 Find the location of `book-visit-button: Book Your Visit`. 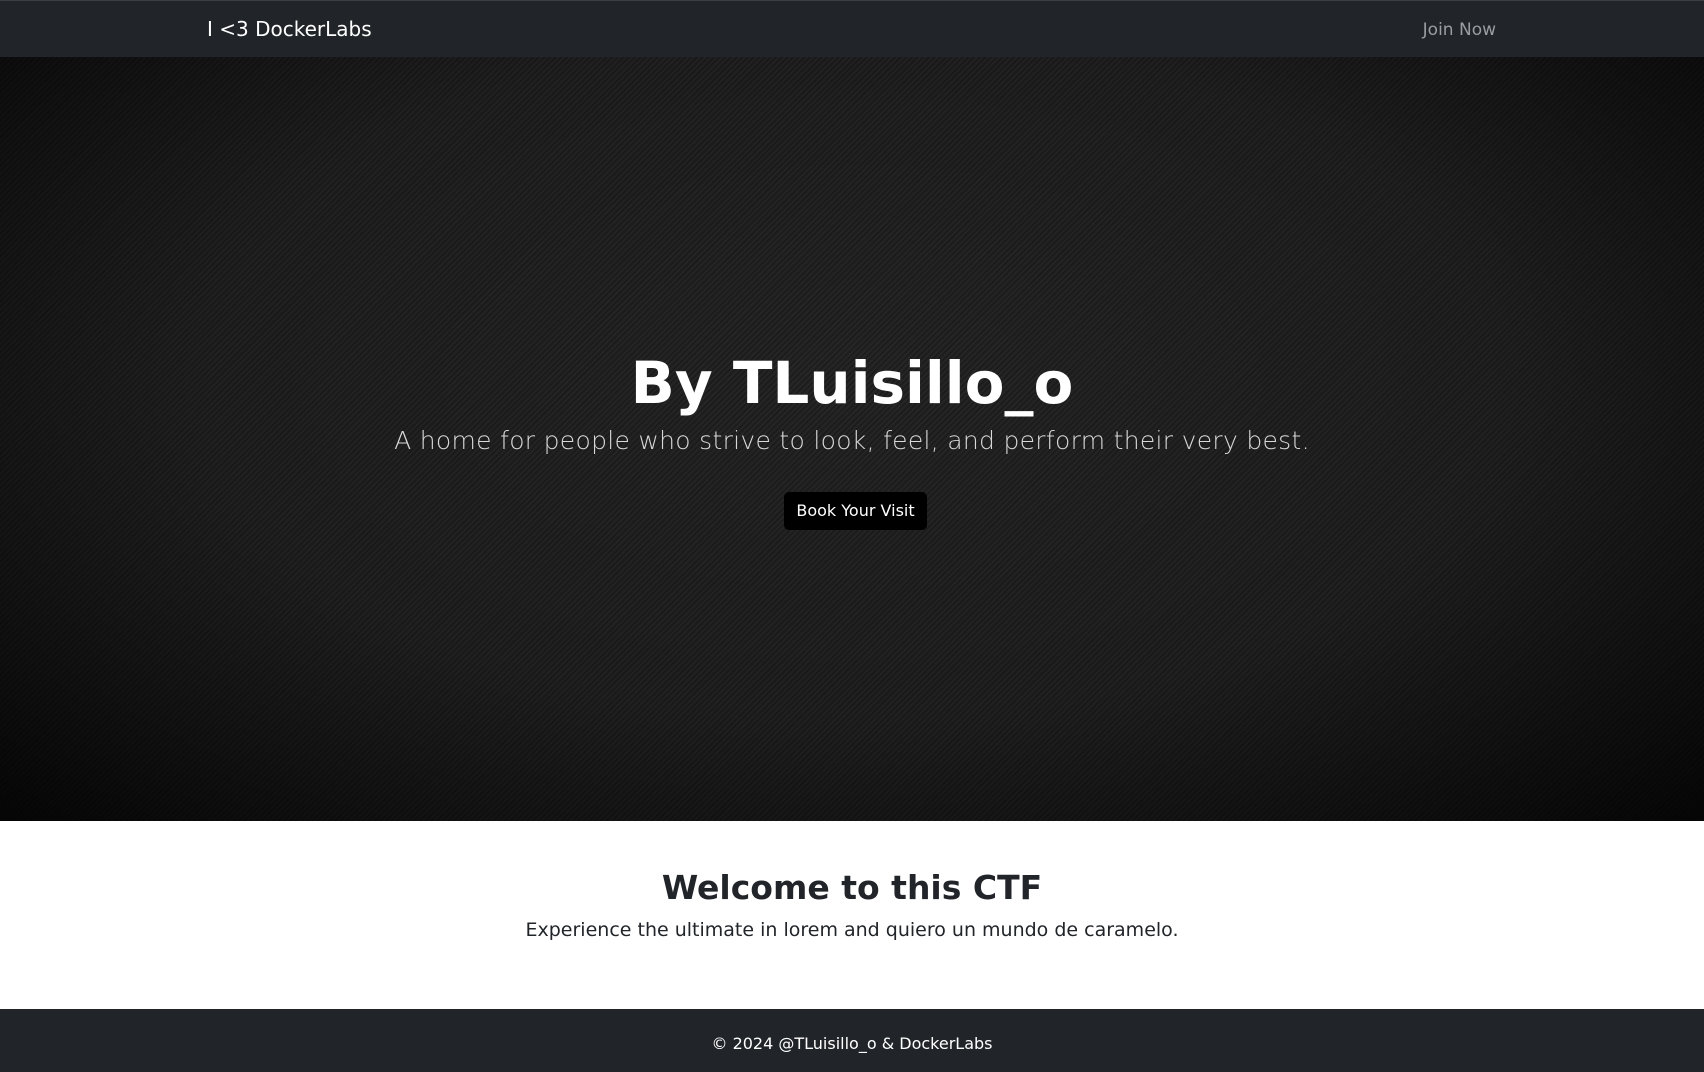

book-visit-button: Book Your Visit is located at coordinates (855, 511).